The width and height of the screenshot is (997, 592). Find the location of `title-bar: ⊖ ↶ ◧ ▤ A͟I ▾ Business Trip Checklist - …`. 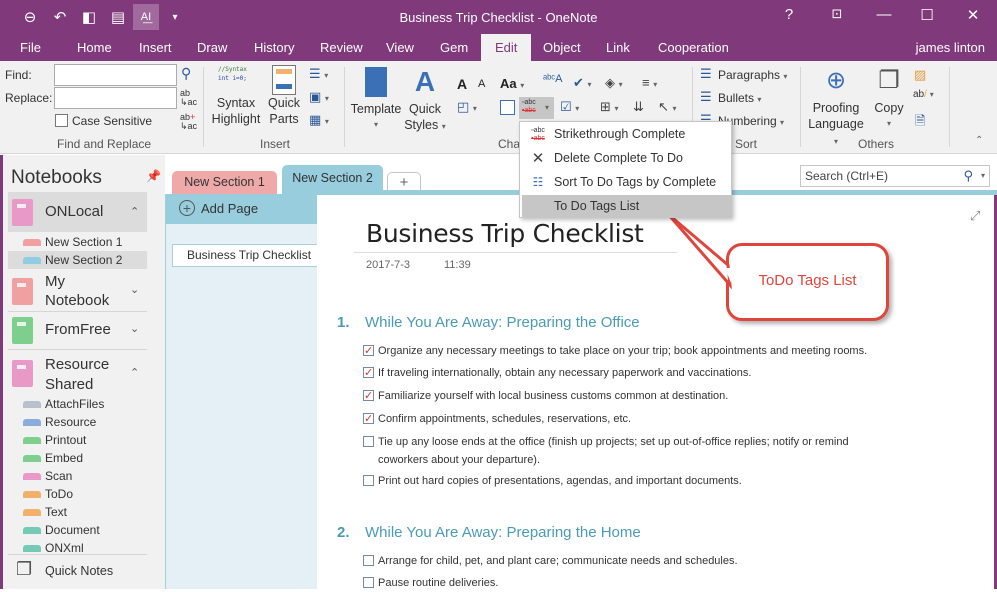

title-bar: ⊖ ↶ ◧ ▤ A͟I ▾ Business Trip Checklist - … is located at coordinates (498, 17).